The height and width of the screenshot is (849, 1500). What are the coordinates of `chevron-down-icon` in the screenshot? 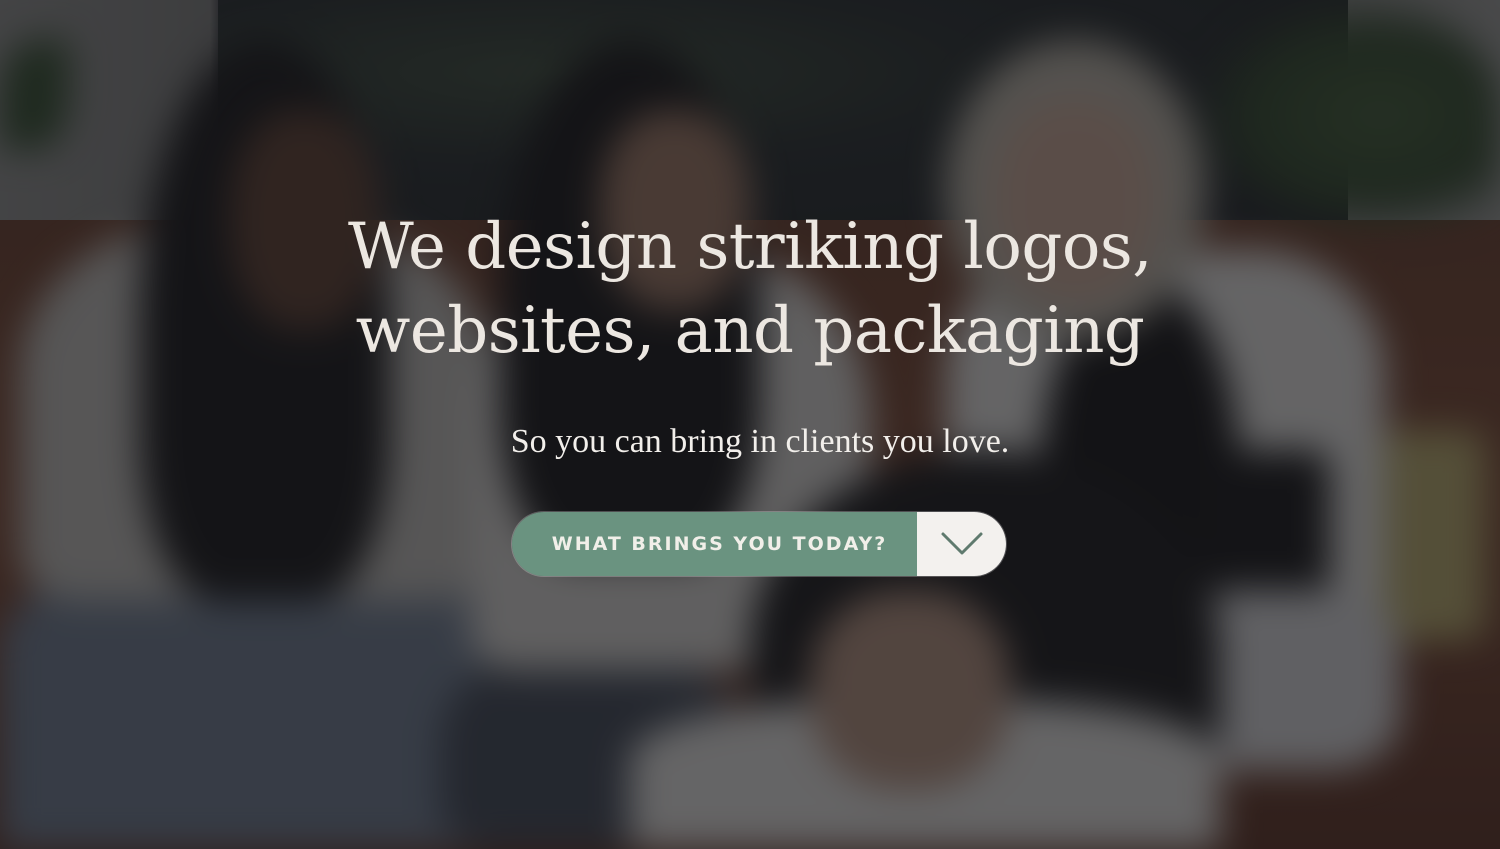 It's located at (961, 543).